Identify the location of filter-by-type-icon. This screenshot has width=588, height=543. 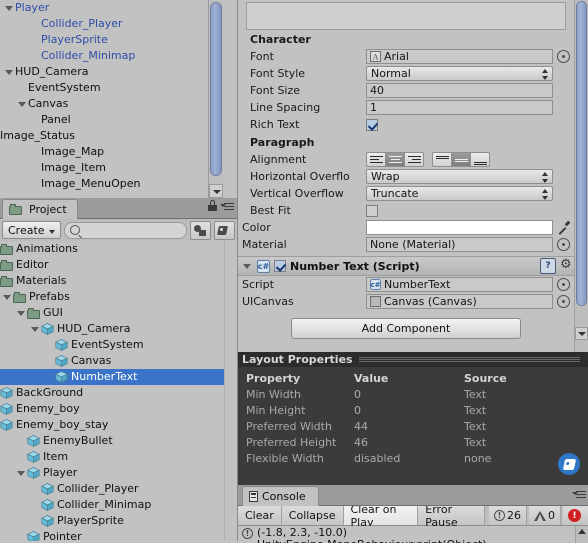
(200, 230).